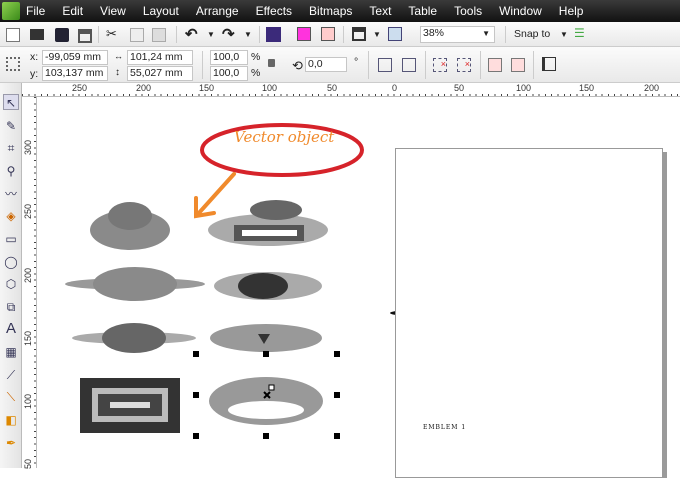 This screenshot has height=478, width=680. I want to click on ruler-label: 0, so click(395, 88).